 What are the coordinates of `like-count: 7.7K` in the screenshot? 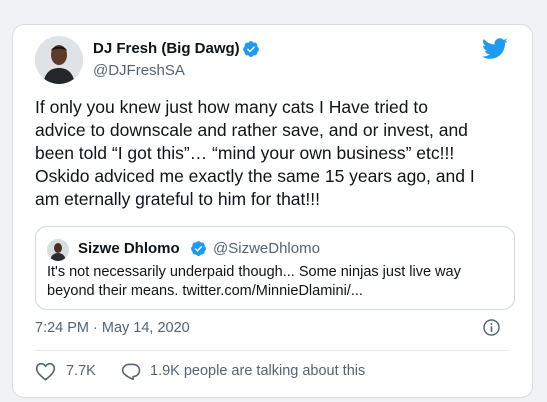 It's located at (81, 371).